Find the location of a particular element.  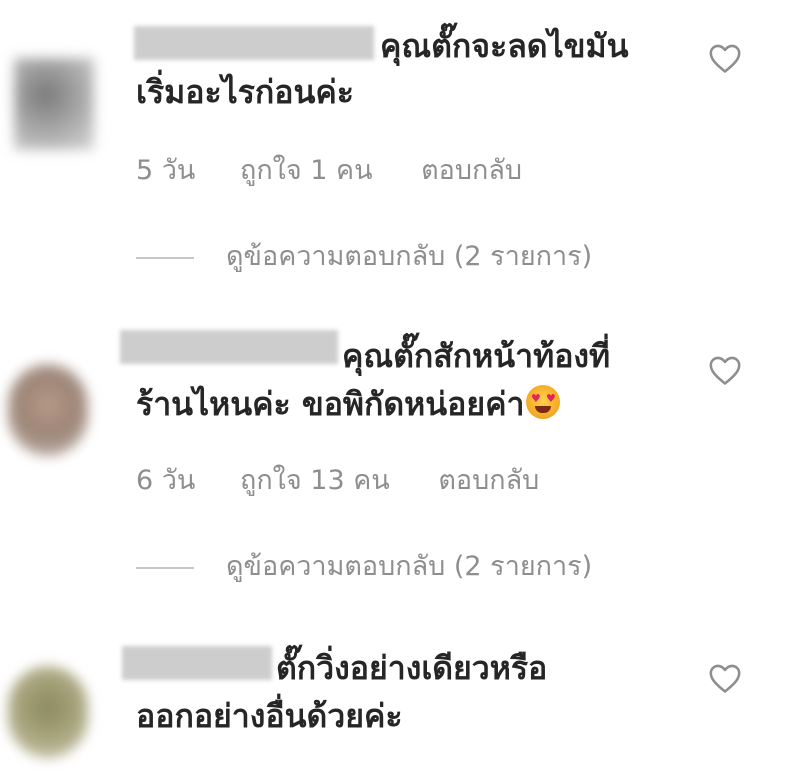

like-count-button: ถูกใจ 1 คน is located at coordinates (306, 169).